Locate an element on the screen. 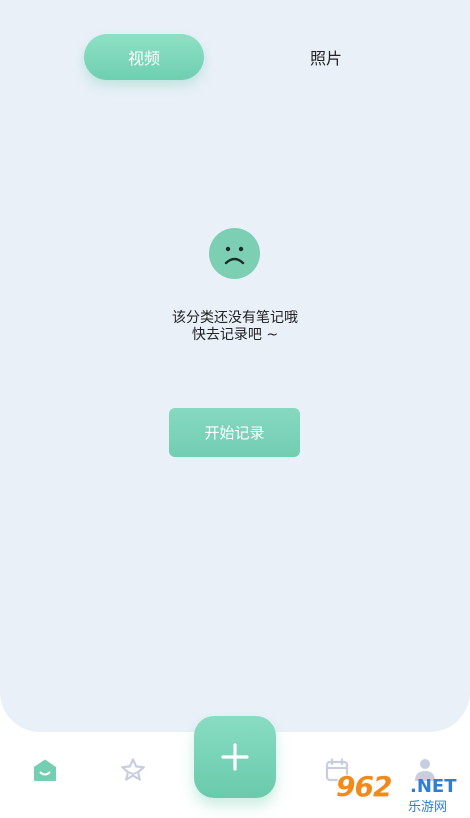 This screenshot has width=470, height=818. home-icon is located at coordinates (45, 770).